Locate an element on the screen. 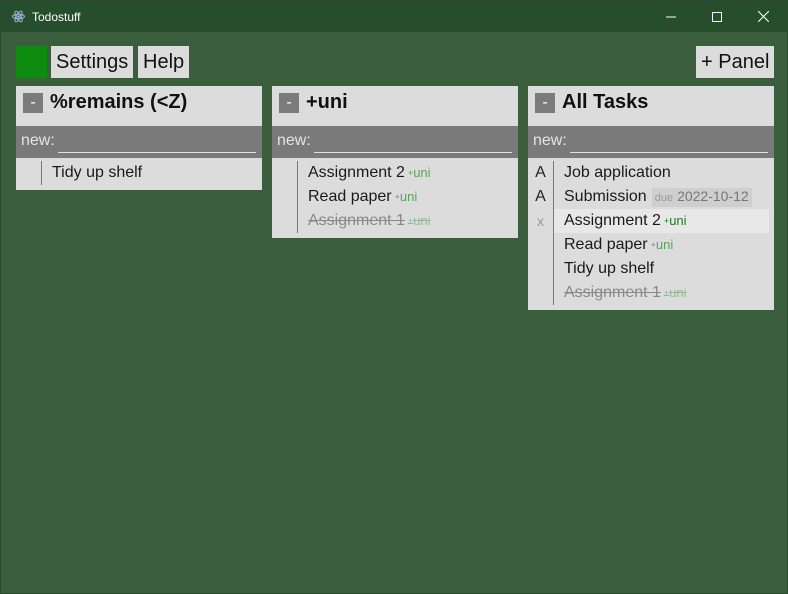 The image size is (788, 594). help-button: Help is located at coordinates (164, 62).